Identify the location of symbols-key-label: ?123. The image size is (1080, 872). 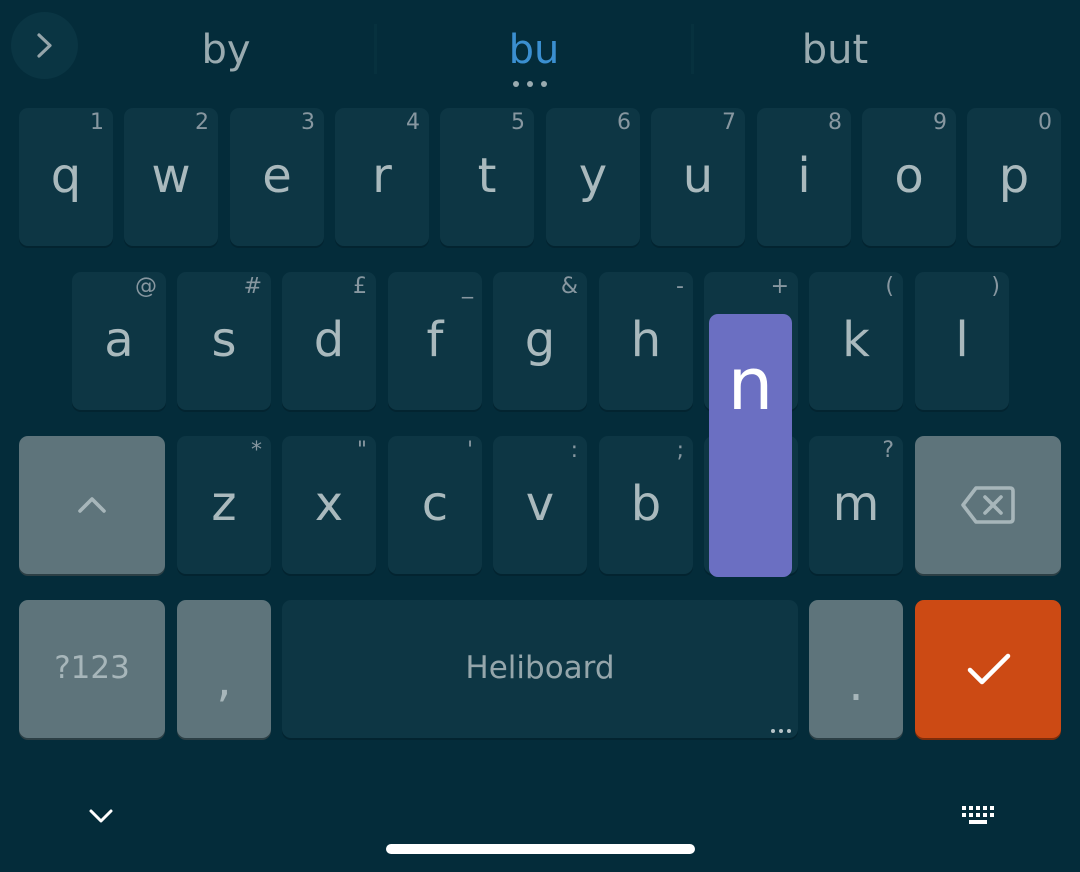
(92, 668).